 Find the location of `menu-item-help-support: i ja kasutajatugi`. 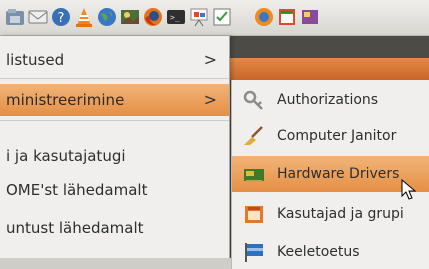

menu-item-help-support: i ja kasutajatugi is located at coordinates (114, 156).